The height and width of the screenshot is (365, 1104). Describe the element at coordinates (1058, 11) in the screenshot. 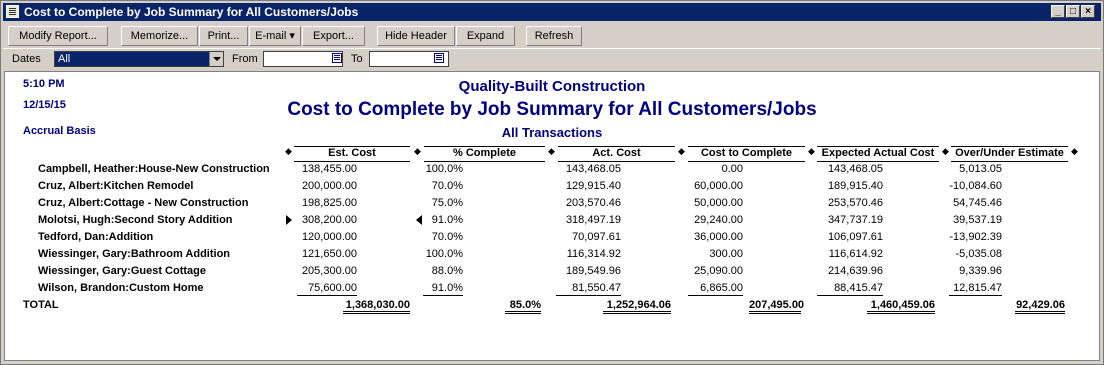

I see `minimize-icon: _` at that location.